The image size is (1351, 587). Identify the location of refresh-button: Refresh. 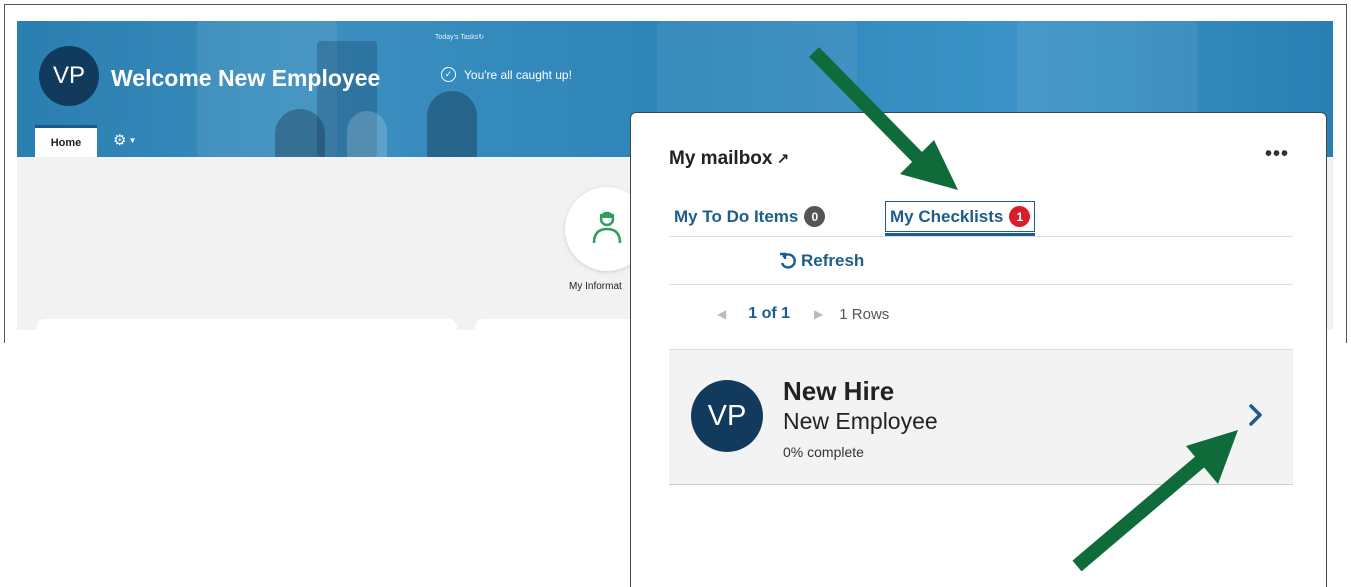
(821, 261).